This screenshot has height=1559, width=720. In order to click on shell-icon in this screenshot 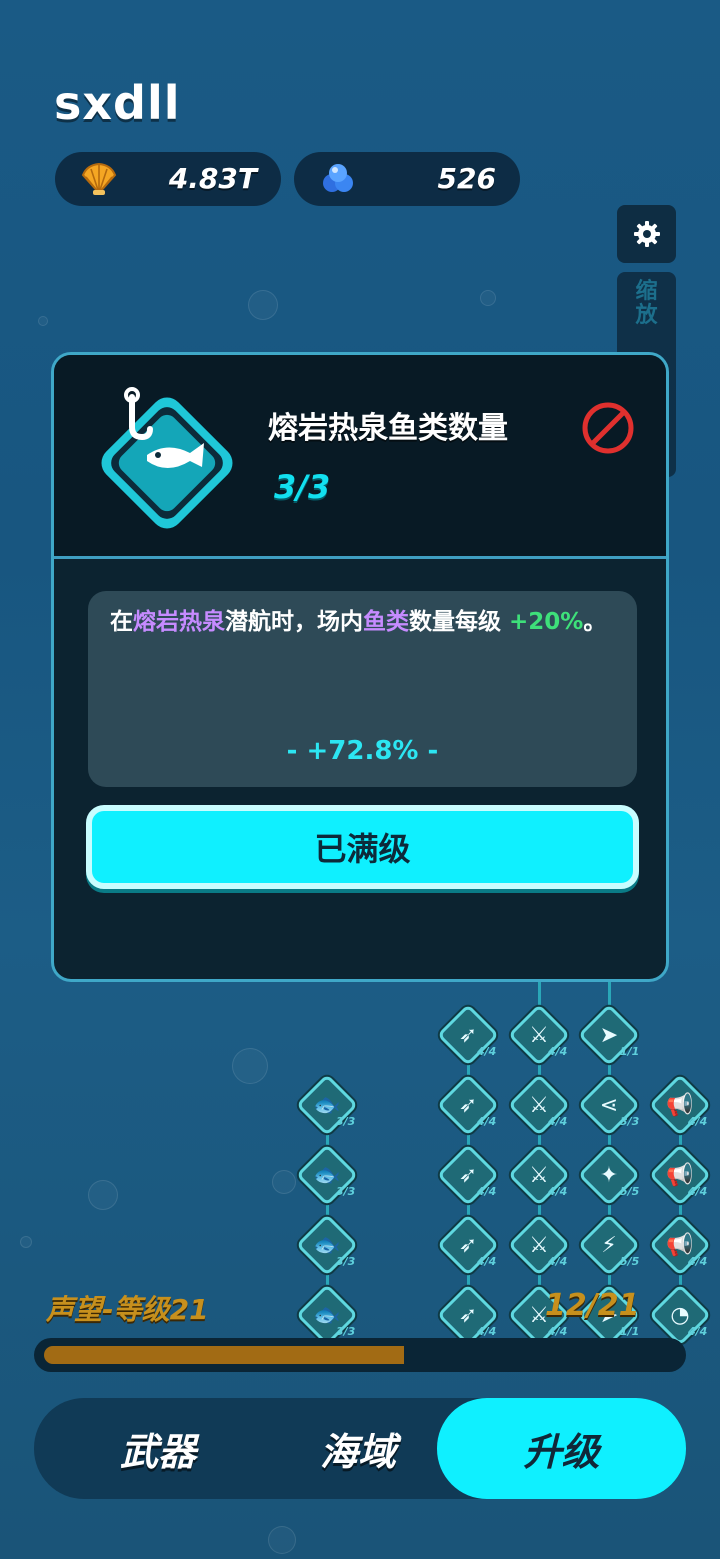, I will do `click(99, 178)`.